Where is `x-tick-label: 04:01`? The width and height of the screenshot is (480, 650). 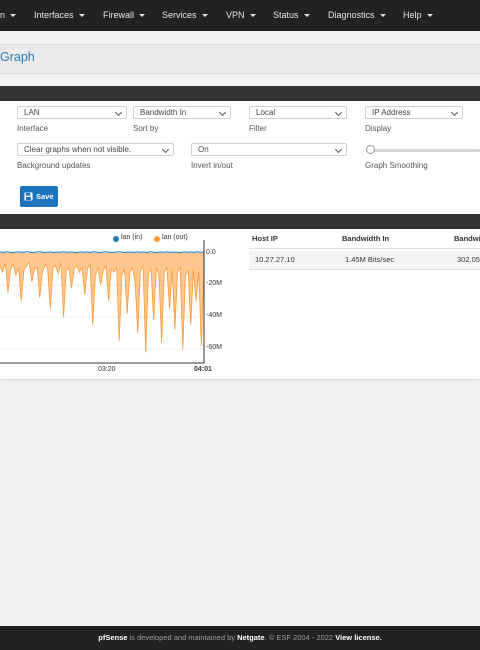 x-tick-label: 04:01 is located at coordinates (203, 369).